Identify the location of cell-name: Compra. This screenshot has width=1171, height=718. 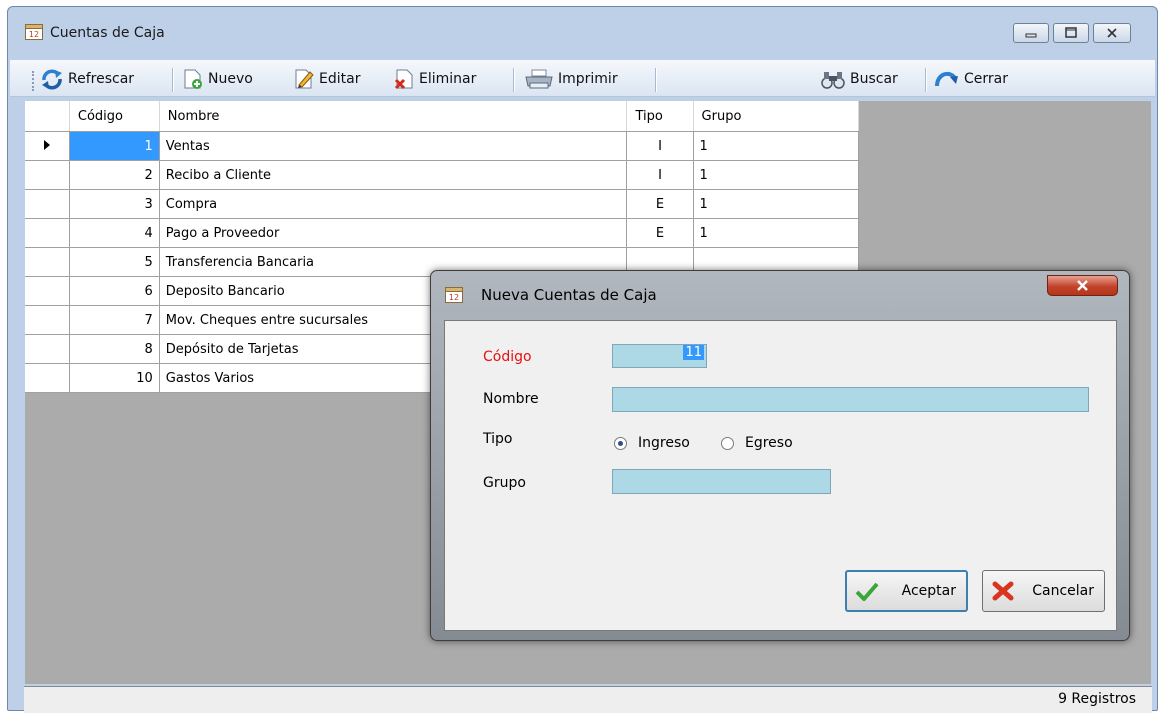
(393, 204).